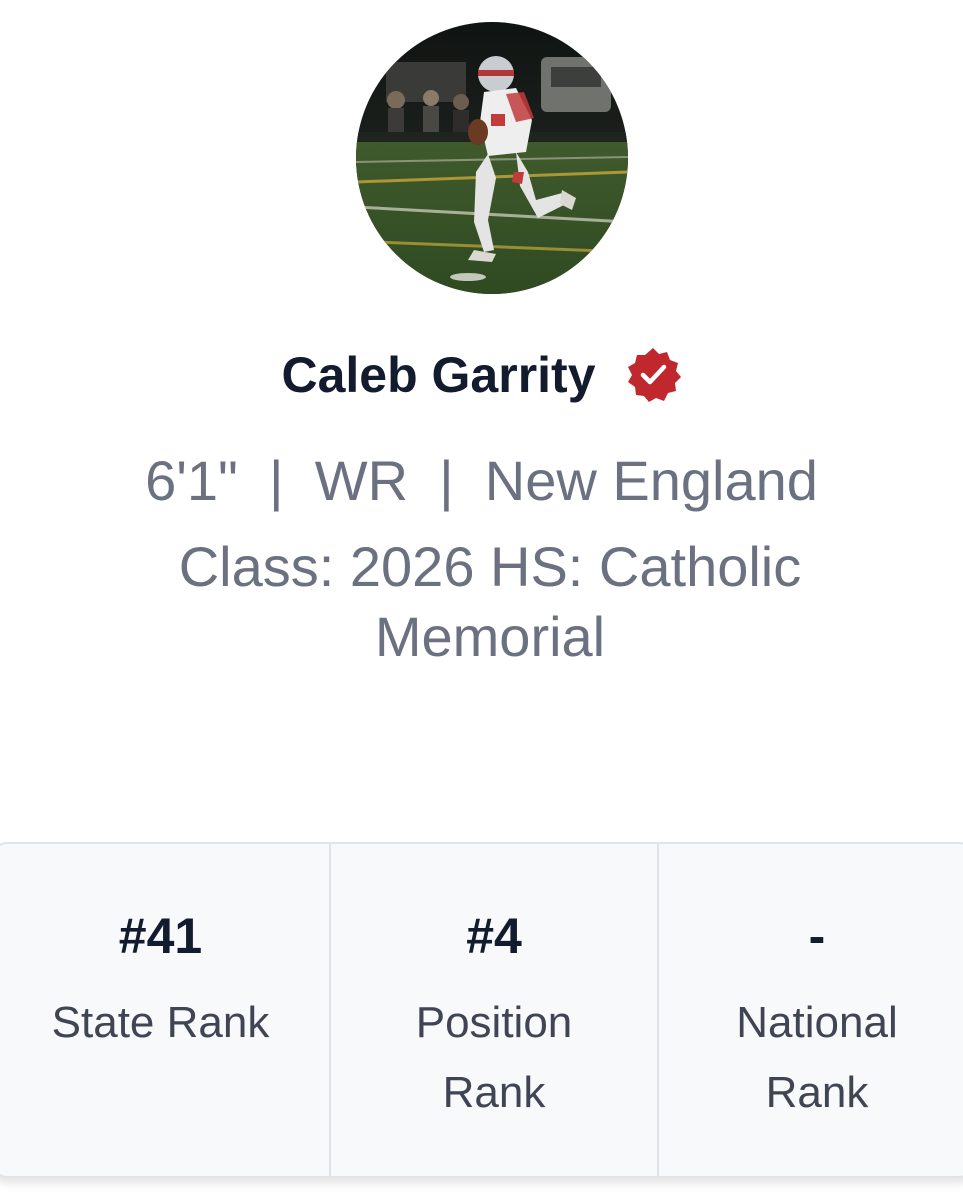 The width and height of the screenshot is (963, 1200). I want to click on profile-avatar, so click(492, 158).